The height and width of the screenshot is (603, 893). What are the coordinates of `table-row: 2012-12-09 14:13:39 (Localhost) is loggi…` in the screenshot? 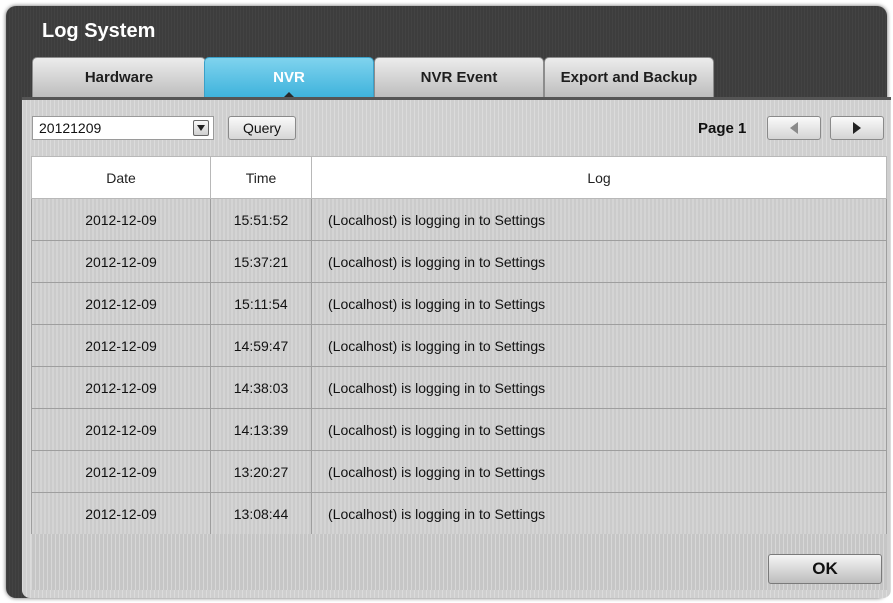 It's located at (459, 429).